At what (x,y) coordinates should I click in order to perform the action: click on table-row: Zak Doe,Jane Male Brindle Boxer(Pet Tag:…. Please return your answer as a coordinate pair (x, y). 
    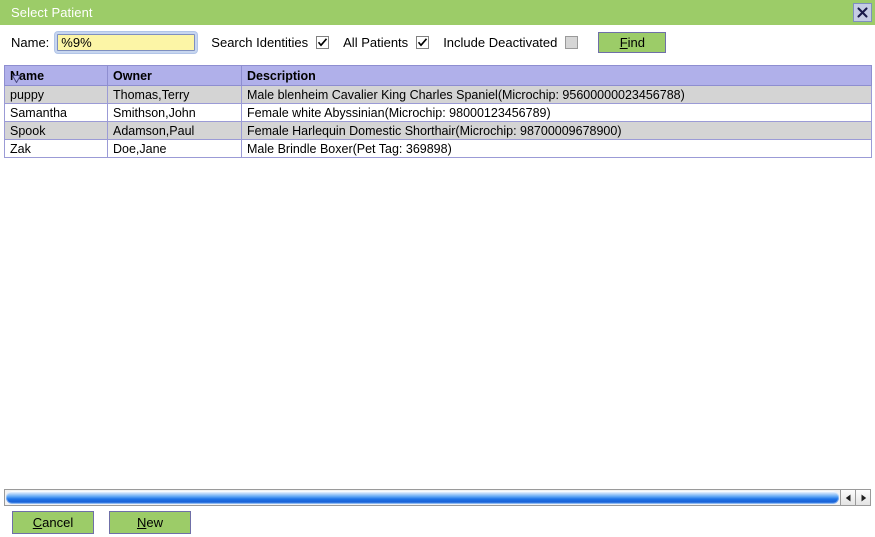
    Looking at the image, I should click on (438, 148).